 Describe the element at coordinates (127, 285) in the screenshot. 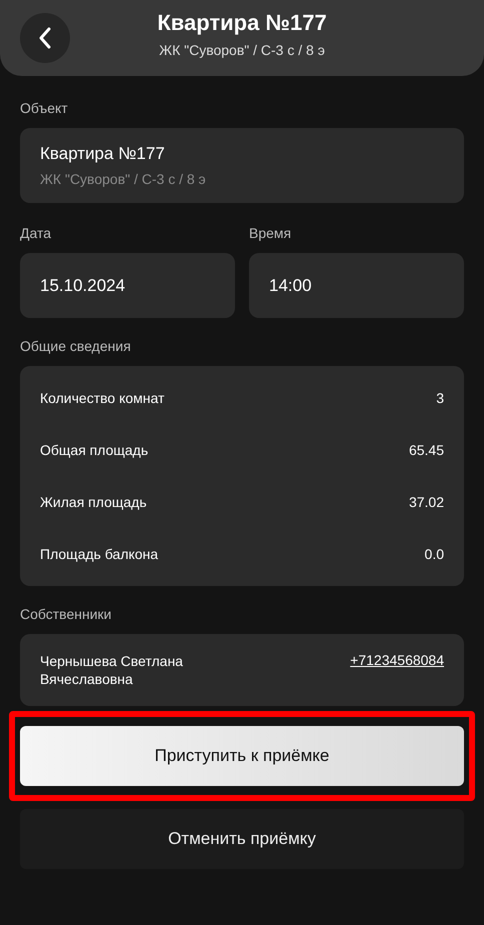

I see `date-field: 15.10.2024` at that location.